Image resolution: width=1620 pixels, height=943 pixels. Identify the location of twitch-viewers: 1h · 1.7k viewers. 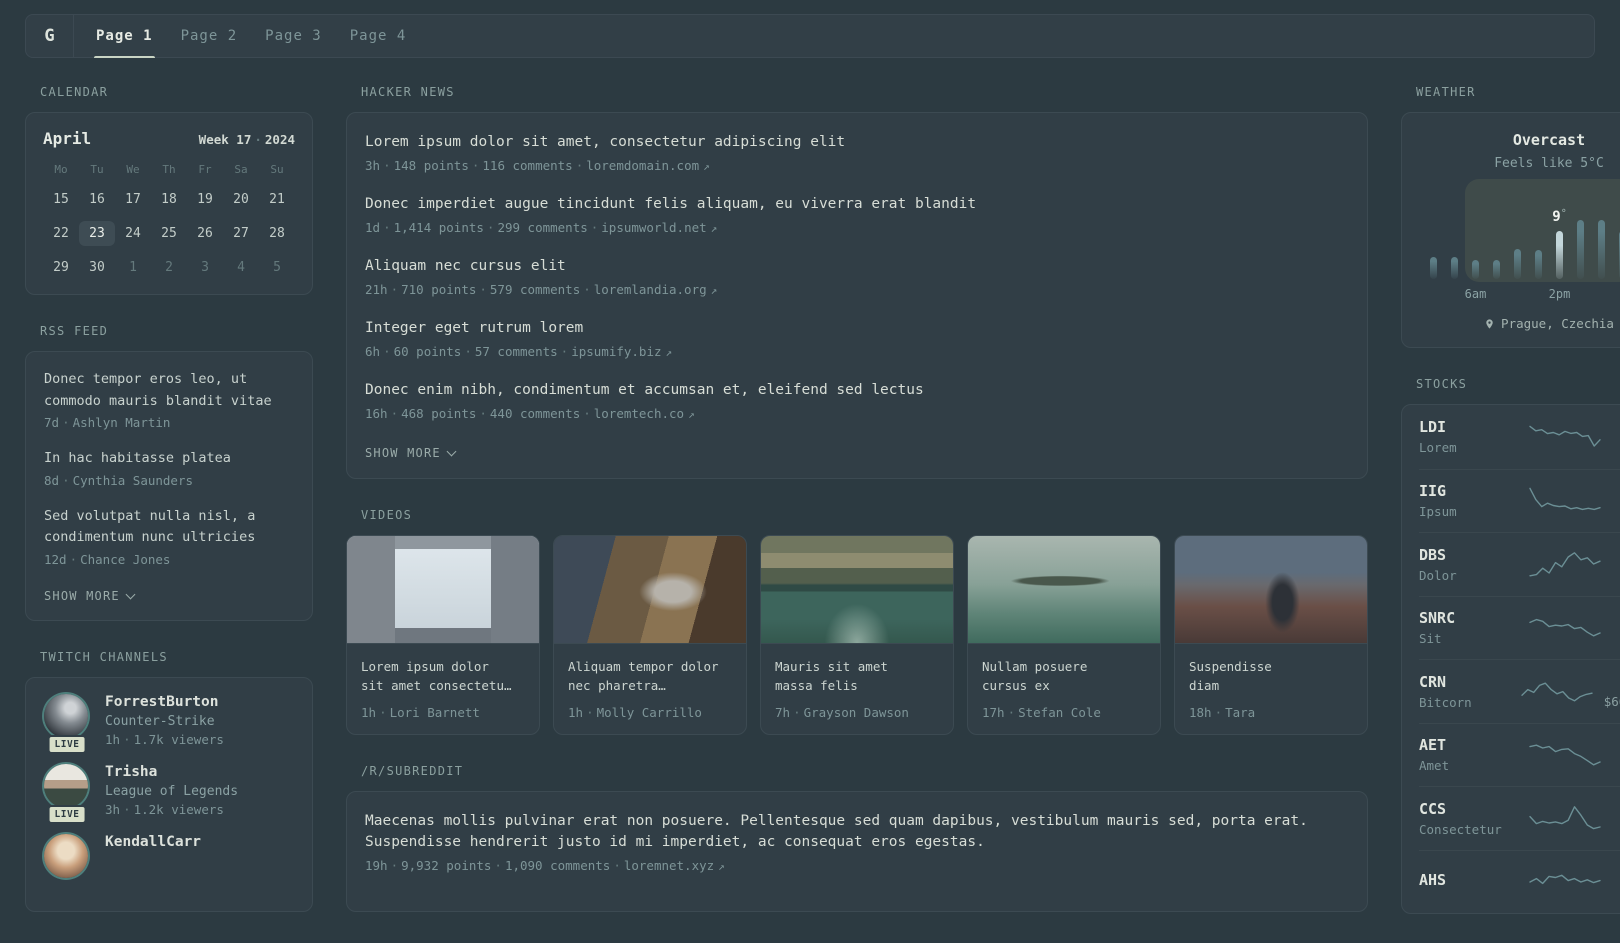
(164, 739).